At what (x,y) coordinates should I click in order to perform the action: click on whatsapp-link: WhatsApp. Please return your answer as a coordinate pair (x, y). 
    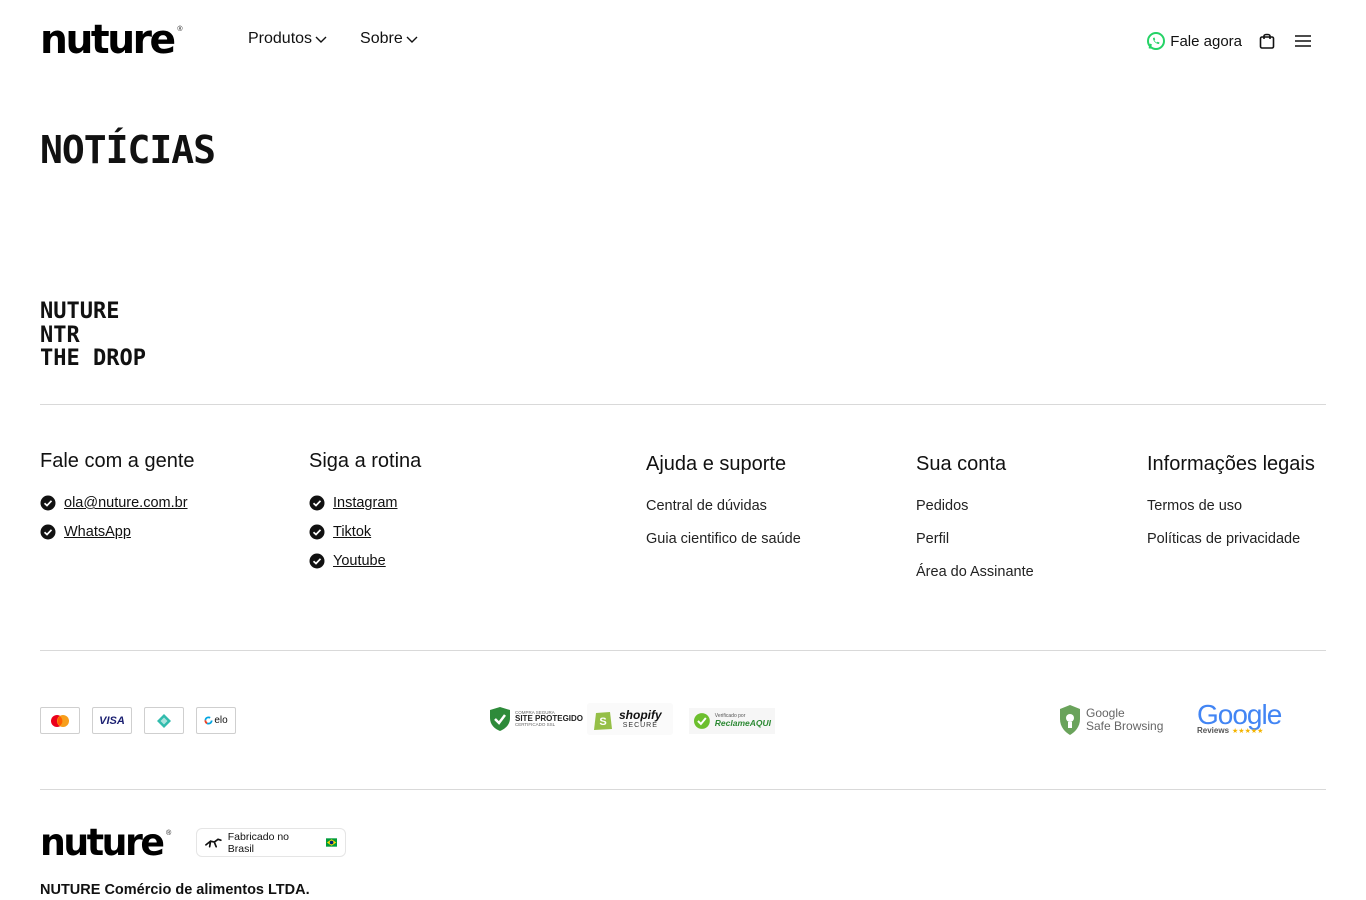
    Looking at the image, I should click on (97, 532).